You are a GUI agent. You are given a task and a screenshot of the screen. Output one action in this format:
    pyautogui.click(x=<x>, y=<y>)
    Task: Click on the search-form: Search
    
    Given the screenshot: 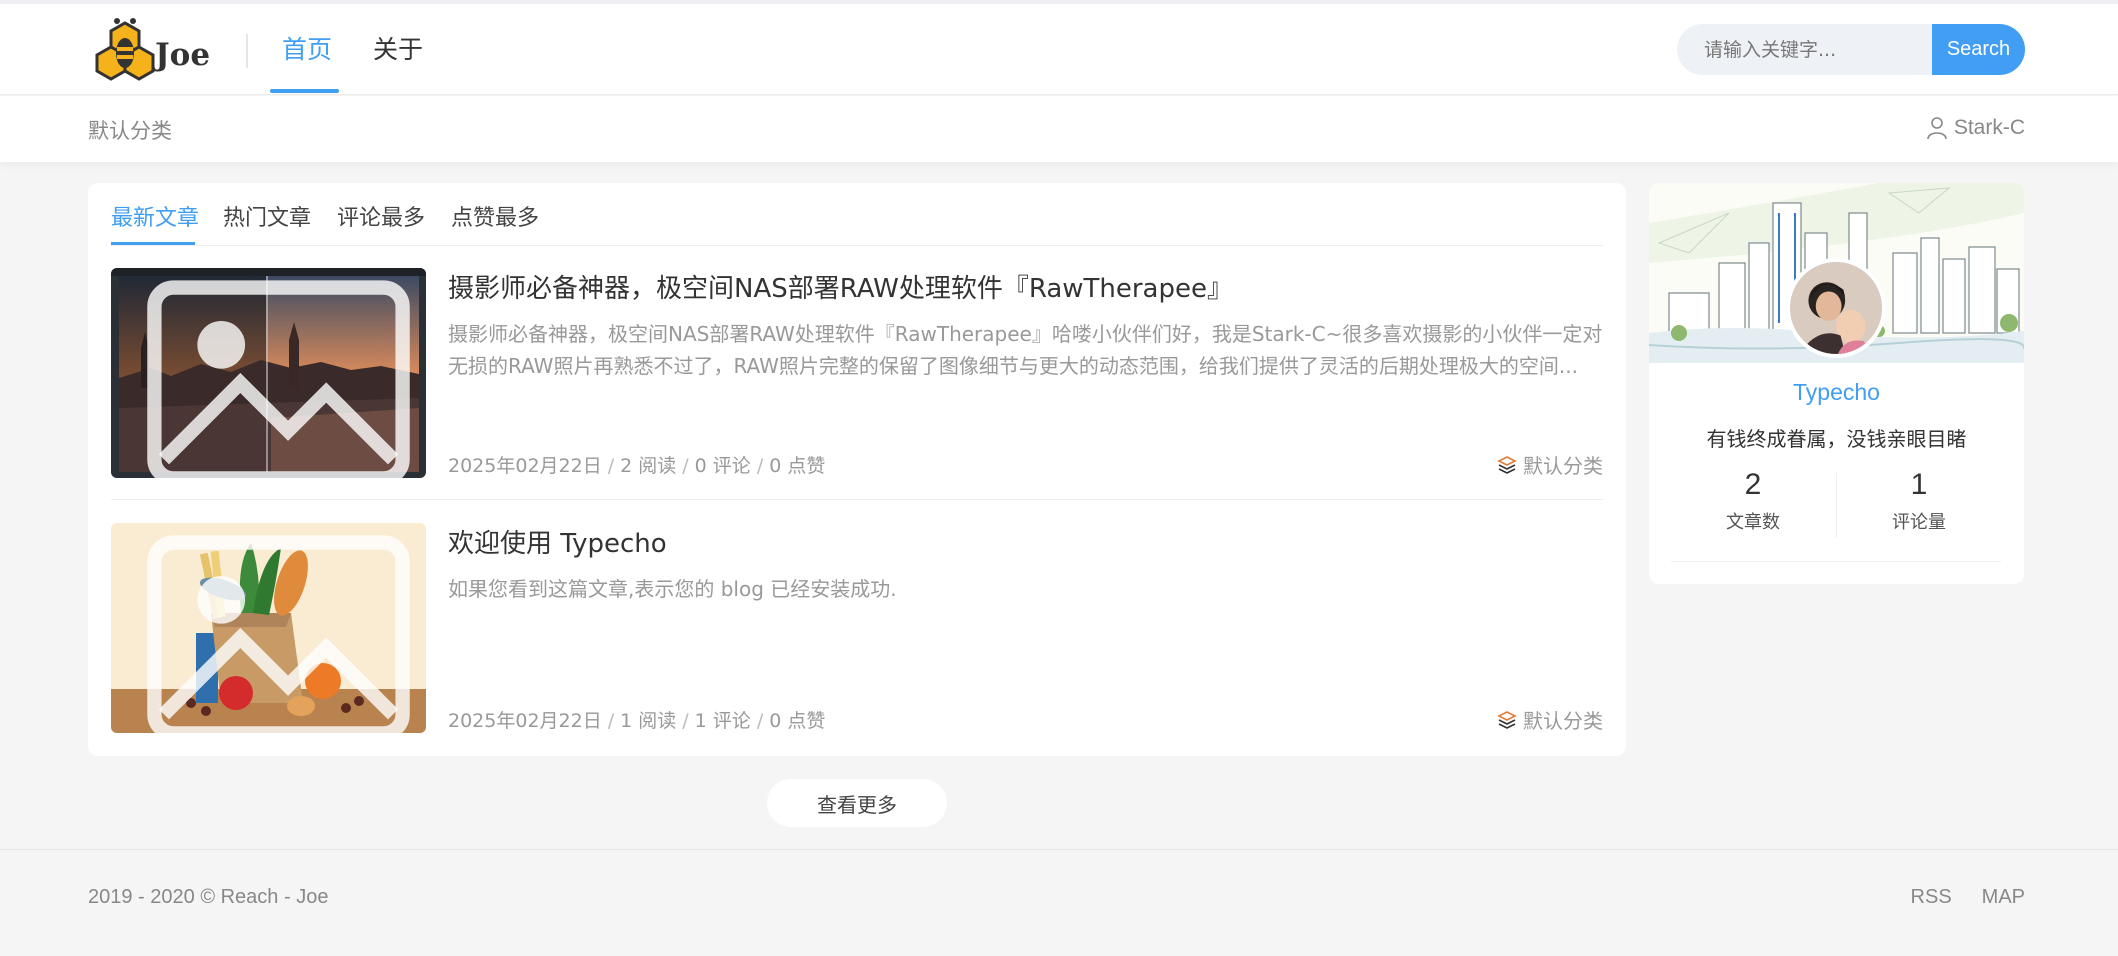 What is the action you would take?
    pyautogui.click(x=1851, y=49)
    